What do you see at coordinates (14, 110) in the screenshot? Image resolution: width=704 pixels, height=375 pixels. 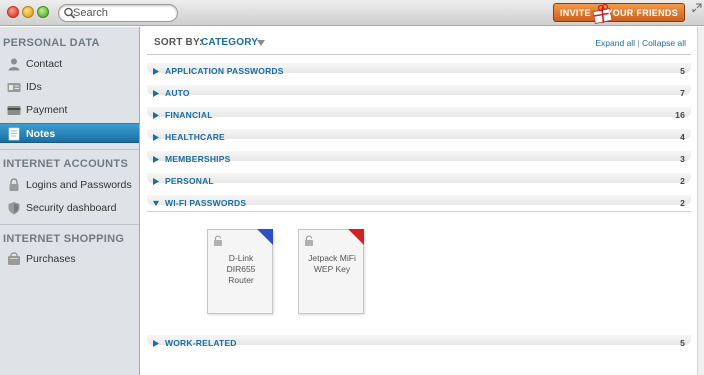 I see `credit-card-icon` at bounding box center [14, 110].